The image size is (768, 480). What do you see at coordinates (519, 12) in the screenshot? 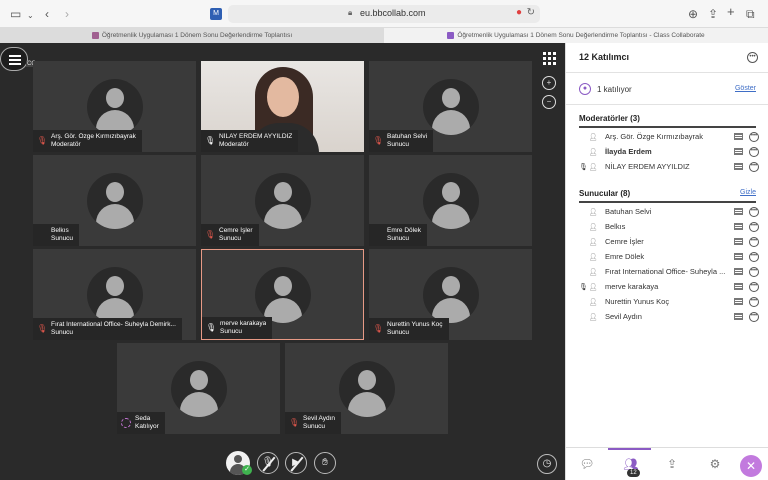
I see `mic-icon: ●` at bounding box center [519, 12].